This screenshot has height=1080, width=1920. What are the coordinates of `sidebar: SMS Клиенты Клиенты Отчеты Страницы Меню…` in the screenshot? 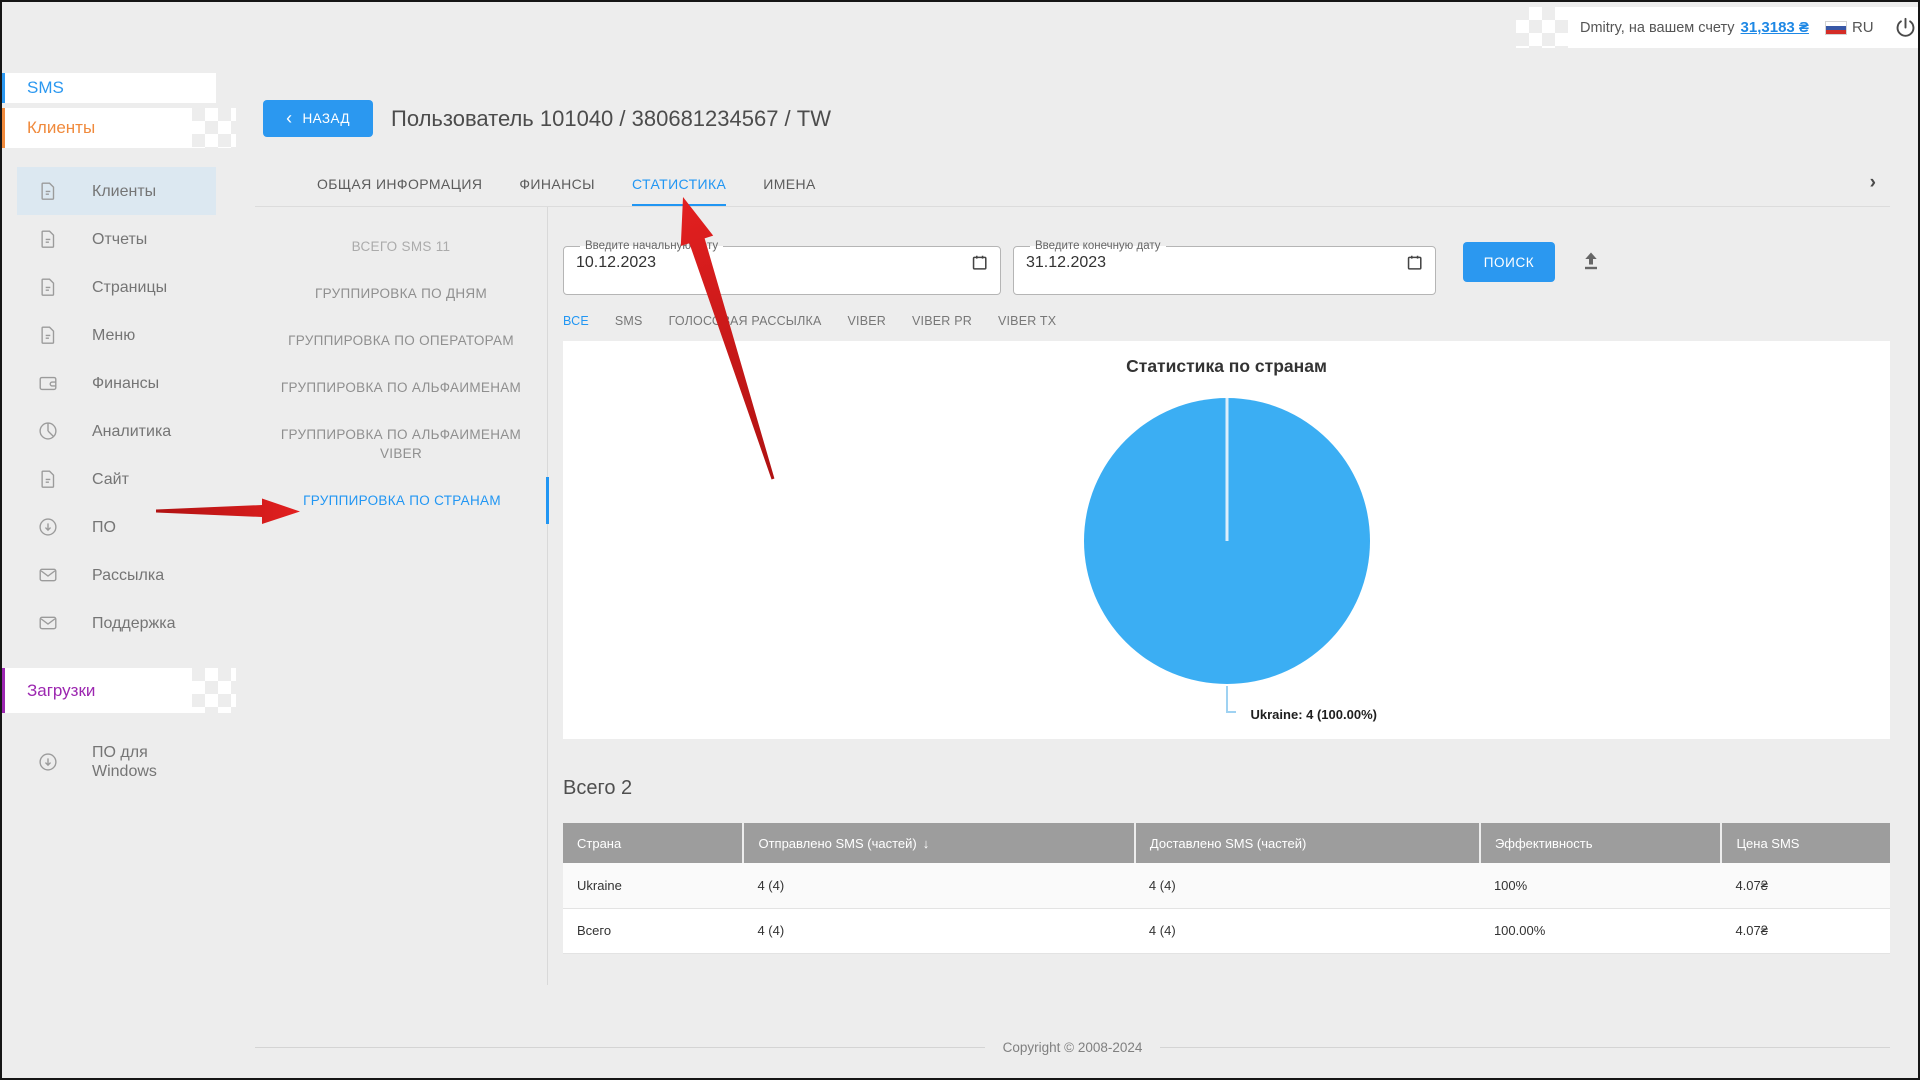 It's located at (120, 540).